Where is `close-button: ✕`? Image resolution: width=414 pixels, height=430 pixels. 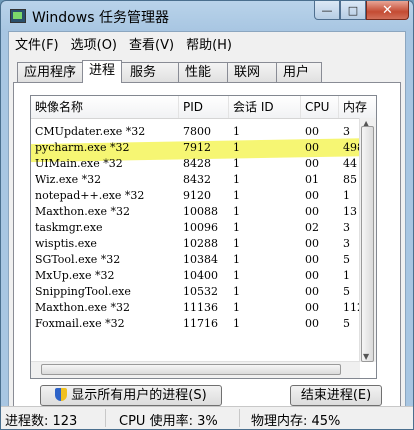
close-button: ✕ is located at coordinates (387, 10).